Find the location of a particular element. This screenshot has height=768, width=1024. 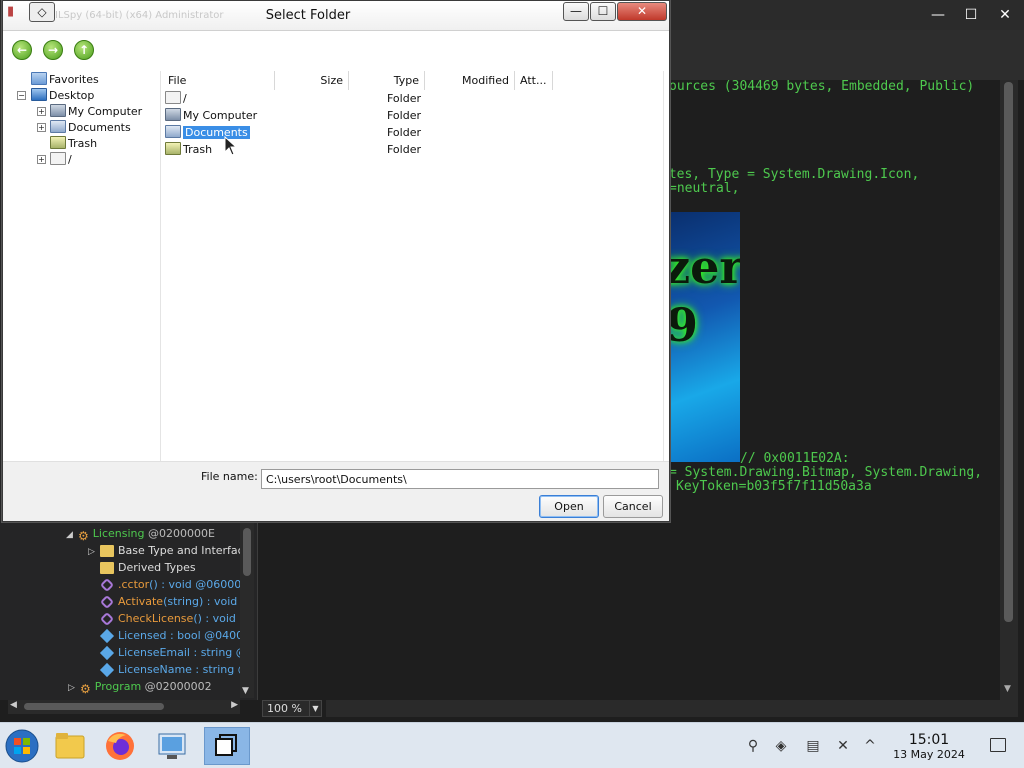

tree-item-desktop: Desktop is located at coordinates (62, 96).